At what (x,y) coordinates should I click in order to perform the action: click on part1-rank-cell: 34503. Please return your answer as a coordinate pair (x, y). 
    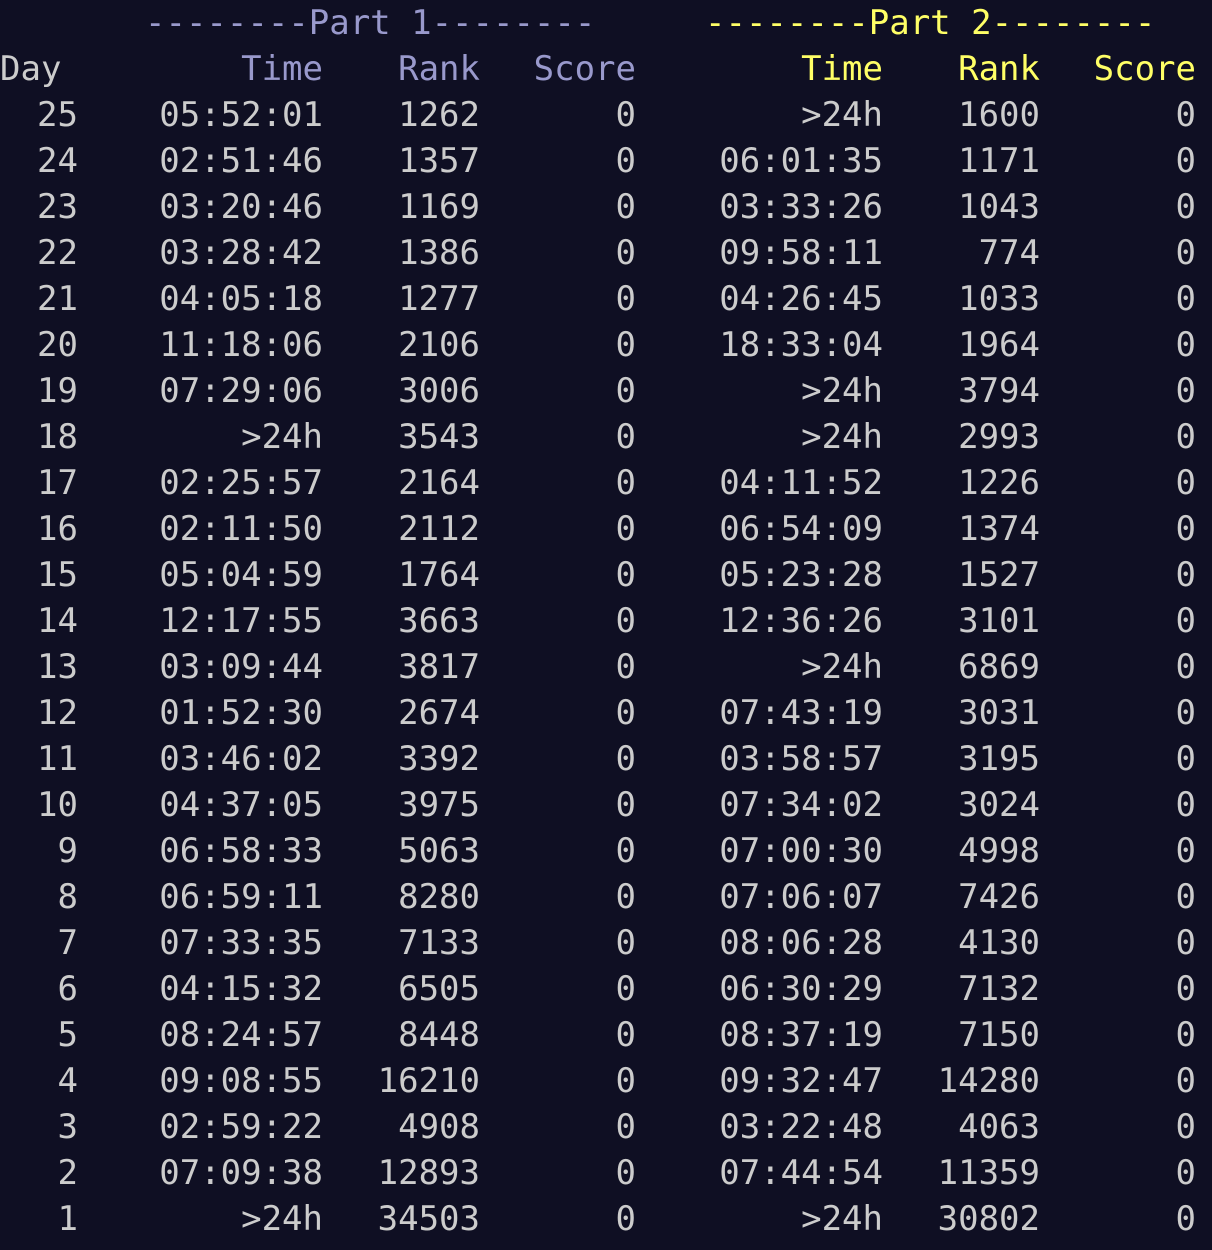
    Looking at the image, I should click on (428, 1219).